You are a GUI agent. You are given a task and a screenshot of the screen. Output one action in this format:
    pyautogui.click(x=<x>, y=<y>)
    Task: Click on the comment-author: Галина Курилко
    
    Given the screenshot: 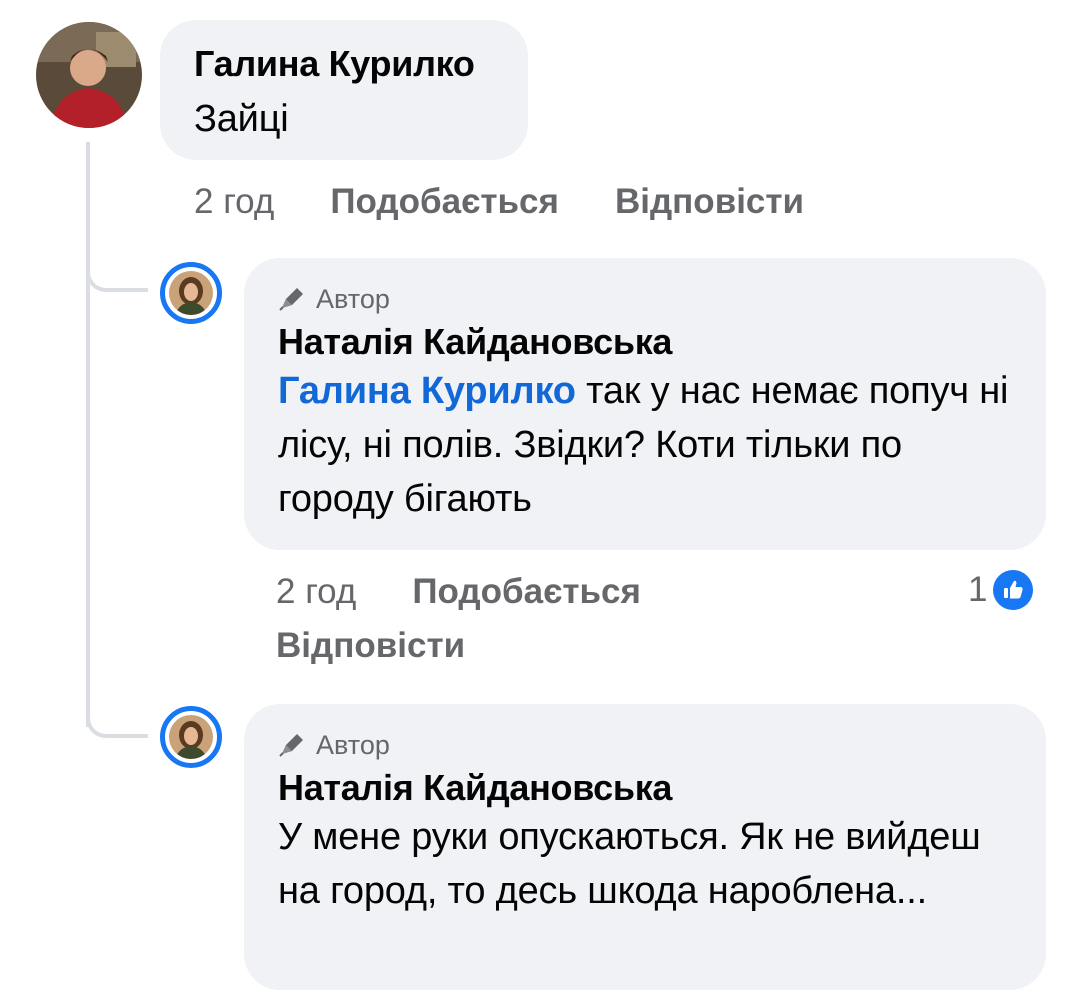 What is the action you would take?
    pyautogui.click(x=344, y=64)
    